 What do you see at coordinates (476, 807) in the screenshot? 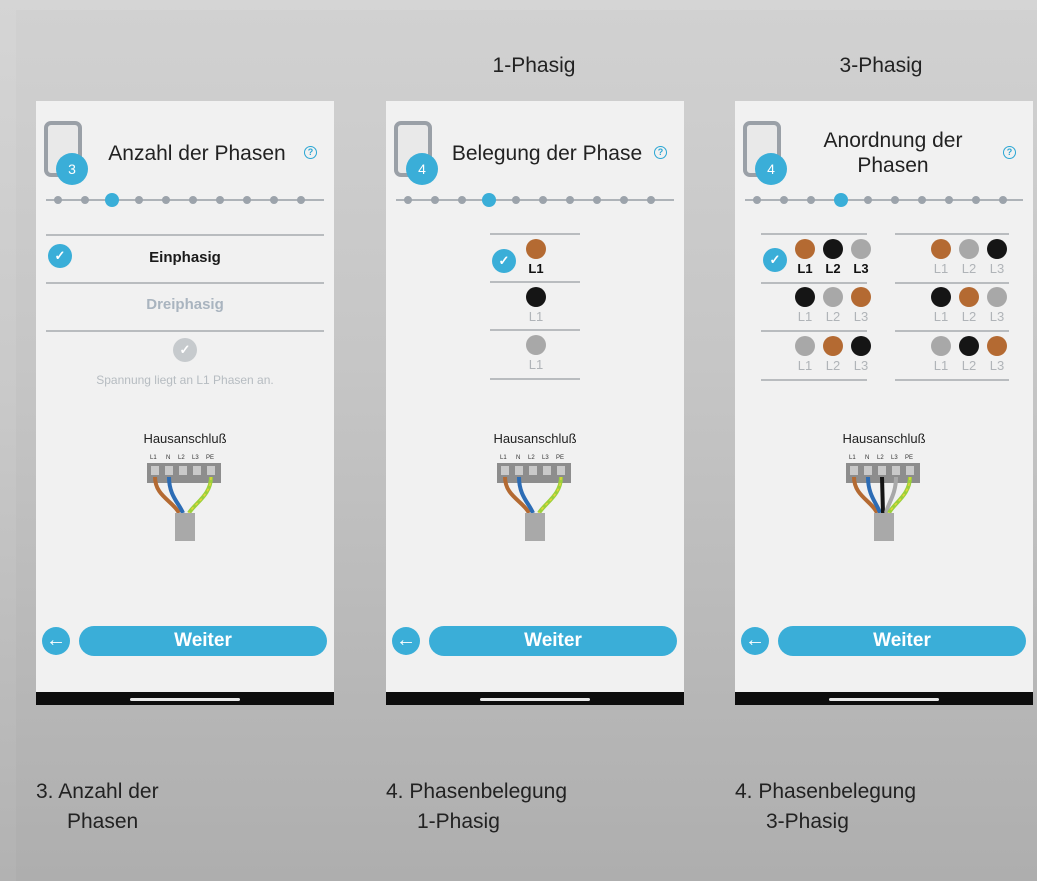
I see `caption-phase-assignment-1: 4. Phasenbelegung 1-Phasig` at bounding box center [476, 807].